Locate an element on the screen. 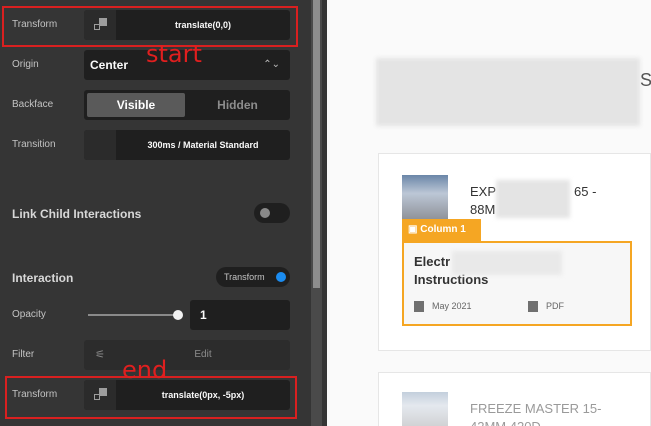 The width and height of the screenshot is (651, 426). backface-row: Backface Visible Hidden is located at coordinates (150, 105).